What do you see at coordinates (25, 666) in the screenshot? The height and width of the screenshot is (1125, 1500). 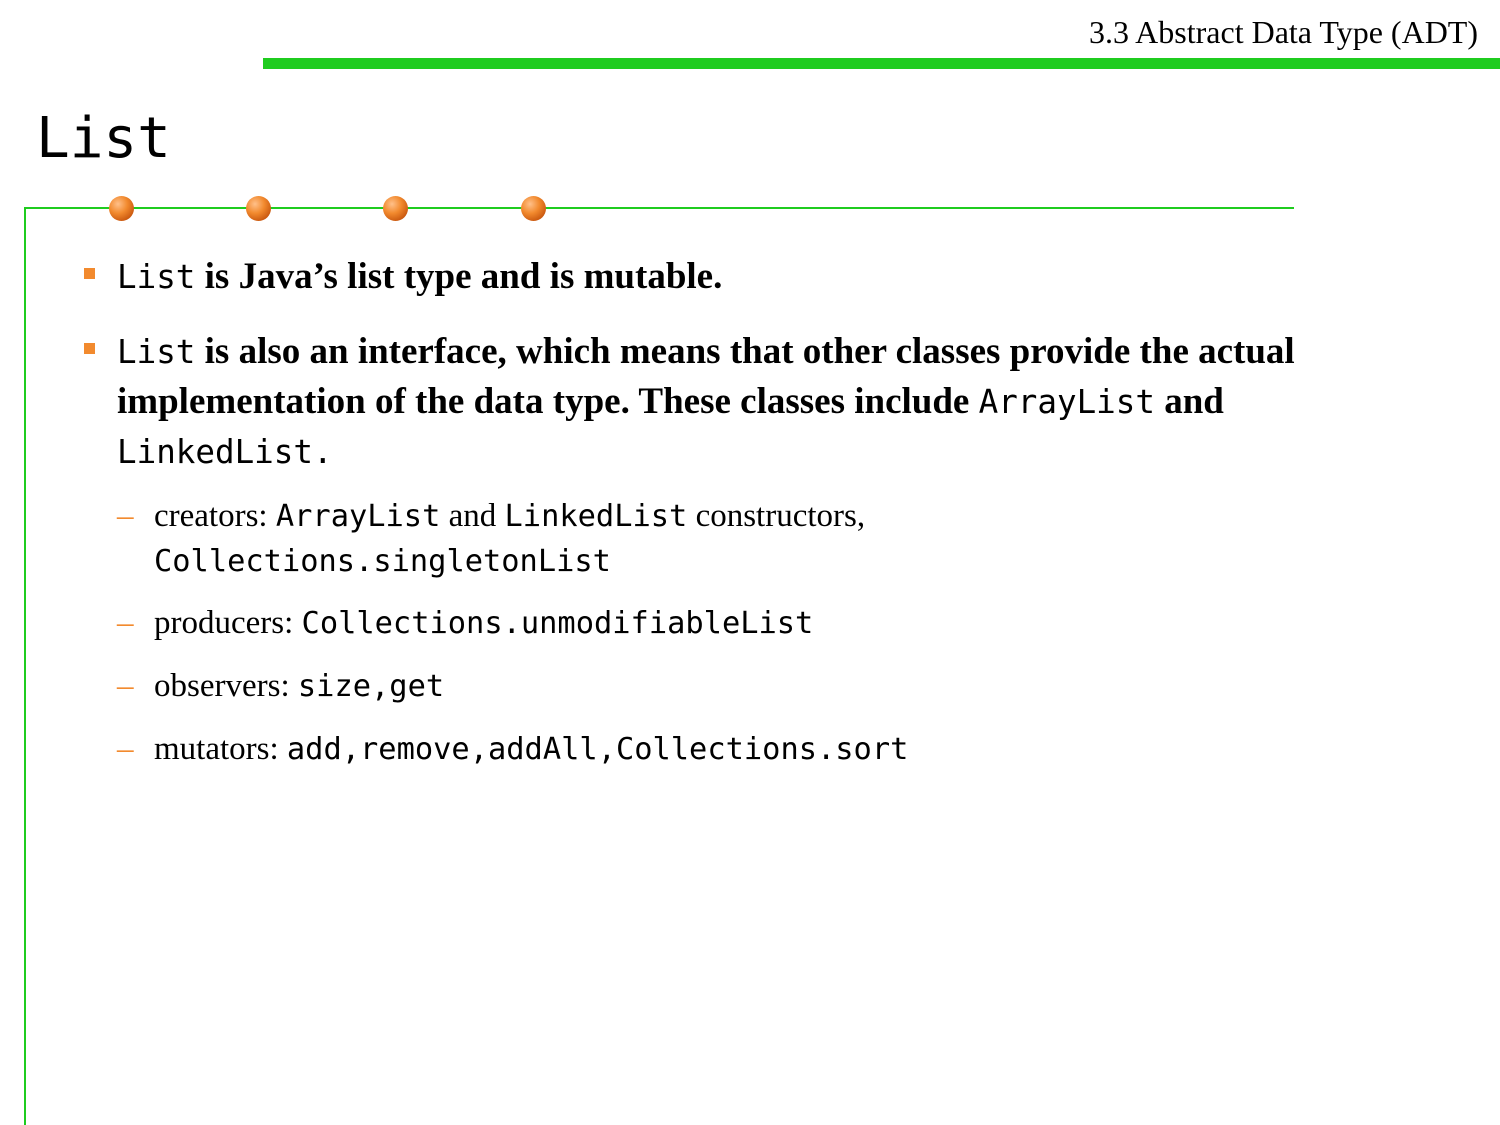 I see `left-border` at bounding box center [25, 666].